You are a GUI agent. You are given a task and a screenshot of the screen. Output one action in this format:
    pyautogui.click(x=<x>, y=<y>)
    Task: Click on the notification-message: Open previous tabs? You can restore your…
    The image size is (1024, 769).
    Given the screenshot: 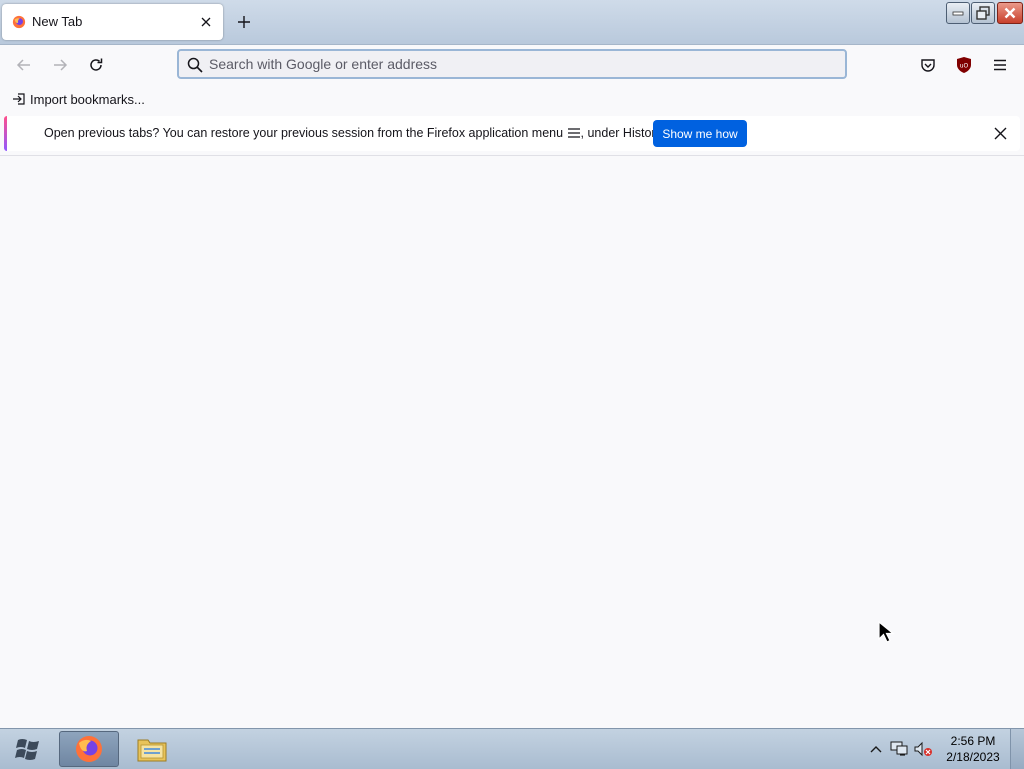 What is the action you would take?
    pyautogui.click(x=354, y=133)
    